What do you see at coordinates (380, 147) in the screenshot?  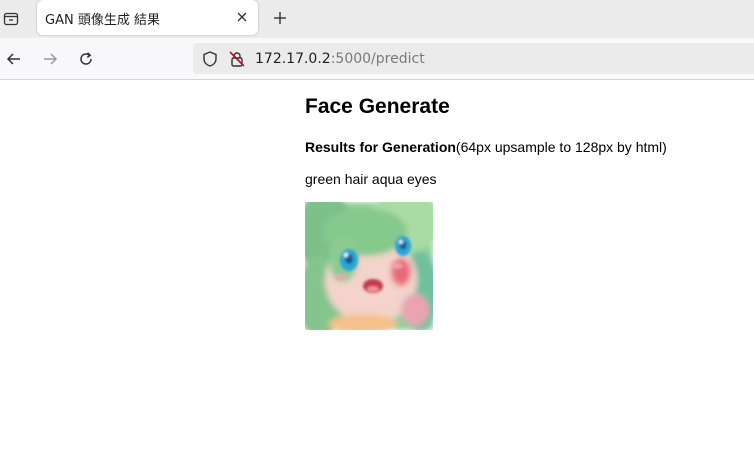 I see `results-caption-bold: Results for Generation` at bounding box center [380, 147].